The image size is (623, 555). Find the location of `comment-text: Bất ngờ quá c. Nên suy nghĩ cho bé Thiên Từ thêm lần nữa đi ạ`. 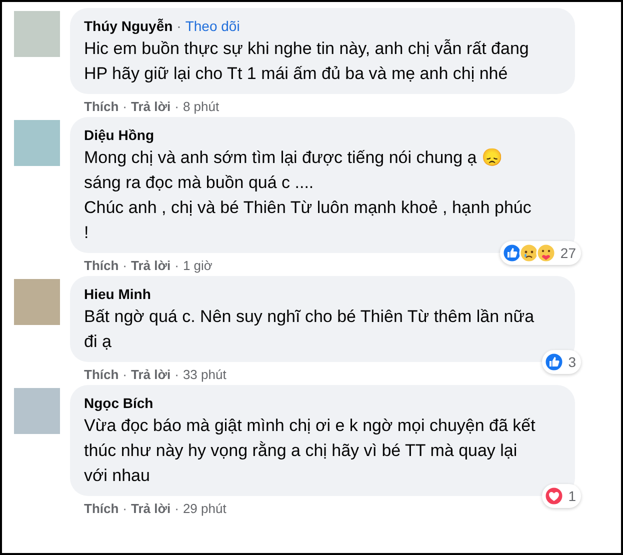

comment-text: Bất ngờ quá c. Nên suy nghĩ cho bé Thiên Từ thêm lần nữa đi ạ is located at coordinates (310, 329).